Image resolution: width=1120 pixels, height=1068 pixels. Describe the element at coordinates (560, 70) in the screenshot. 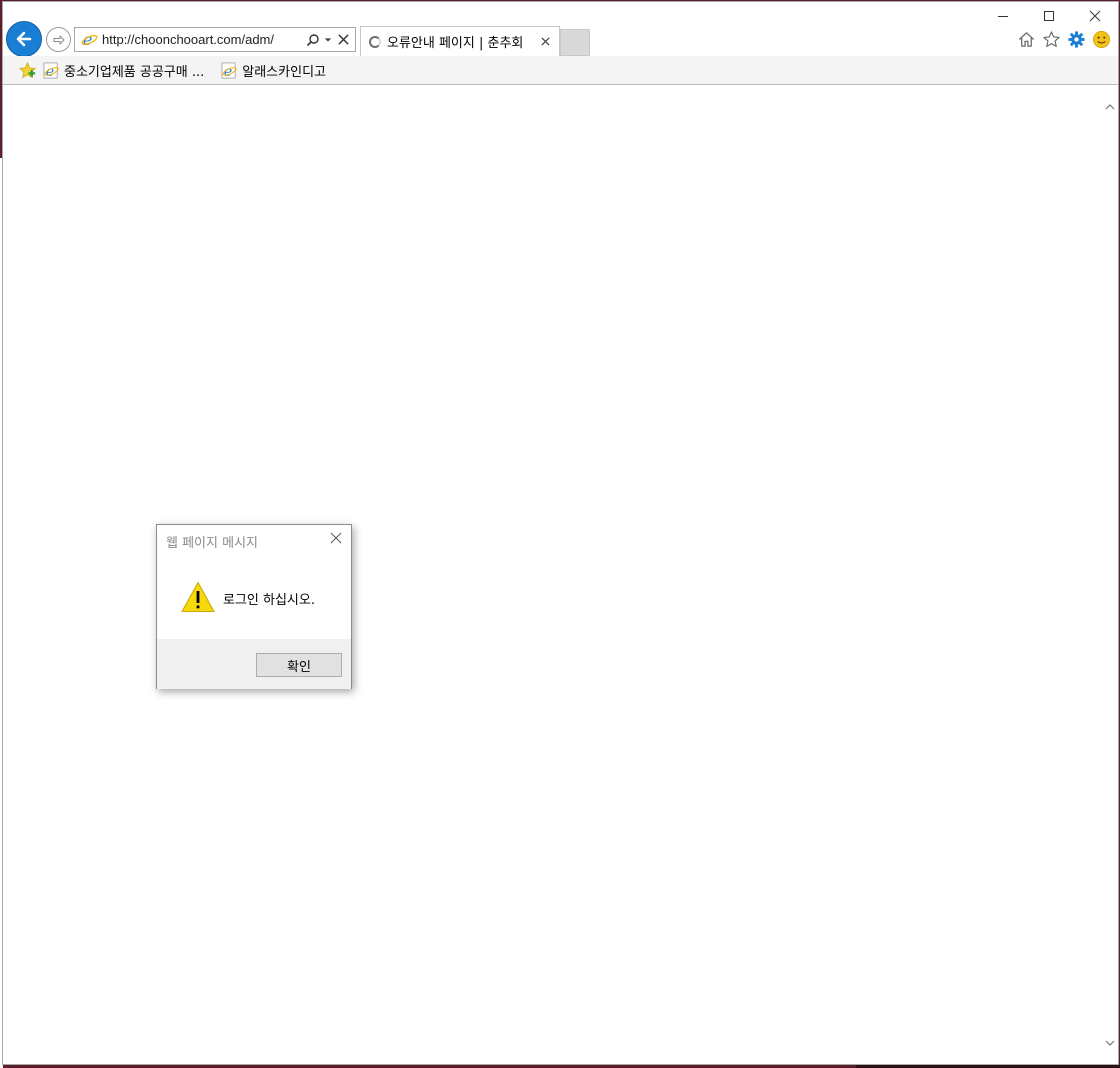

I see `favorites-bar: e 중소기업제품 공공구매 ... e 알래스카인디고` at that location.